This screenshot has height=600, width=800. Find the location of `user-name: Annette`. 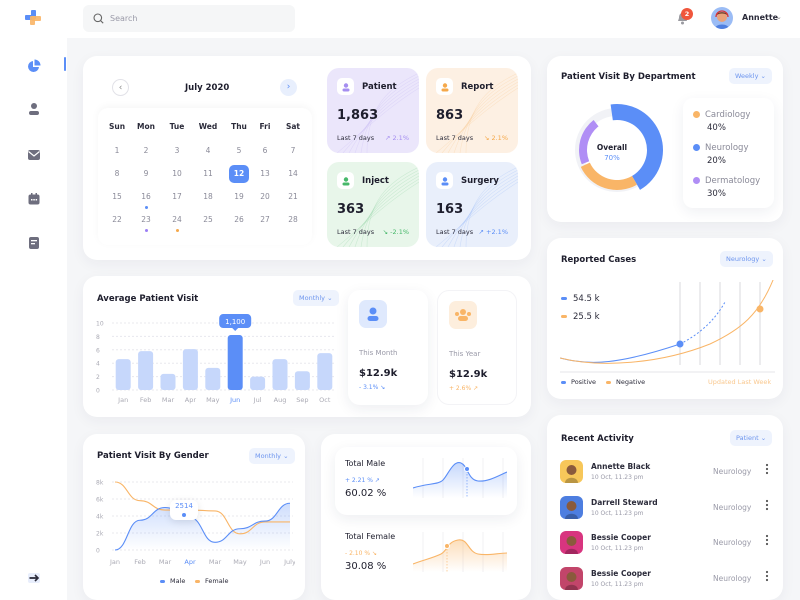

user-name: Annette is located at coordinates (760, 17).